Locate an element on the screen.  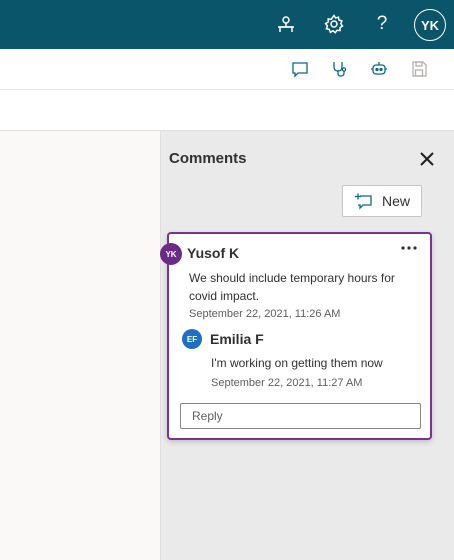
save-icon is located at coordinates (419, 69).